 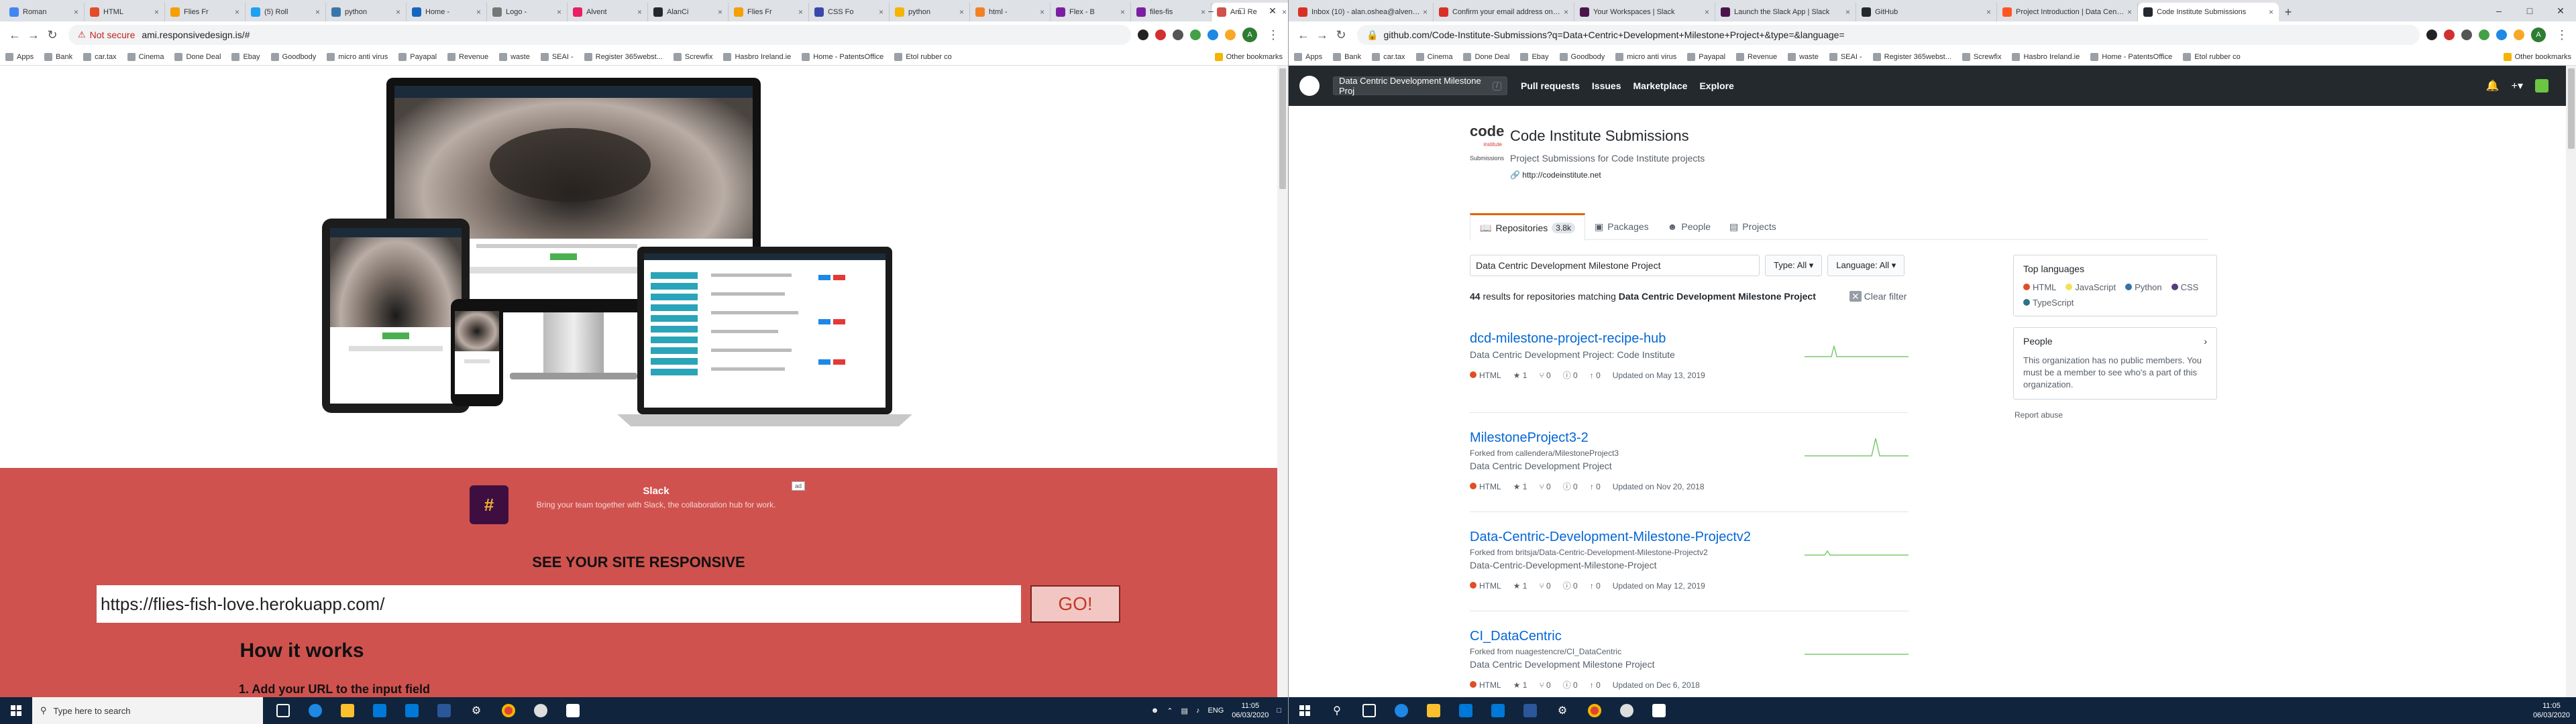 What do you see at coordinates (1198, 711) in the screenshot?
I see `volume-icon: ♪` at bounding box center [1198, 711].